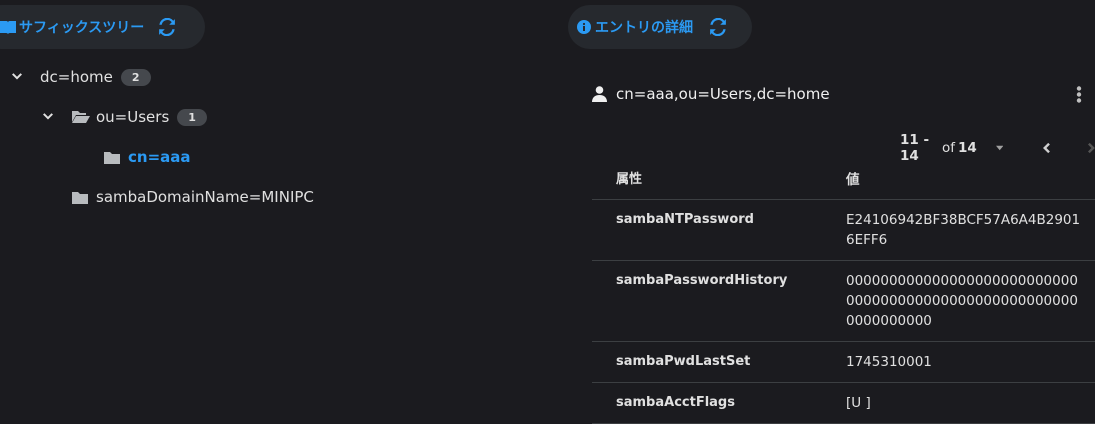 The height and width of the screenshot is (424, 1095). I want to click on pagination-total: 14, so click(967, 148).